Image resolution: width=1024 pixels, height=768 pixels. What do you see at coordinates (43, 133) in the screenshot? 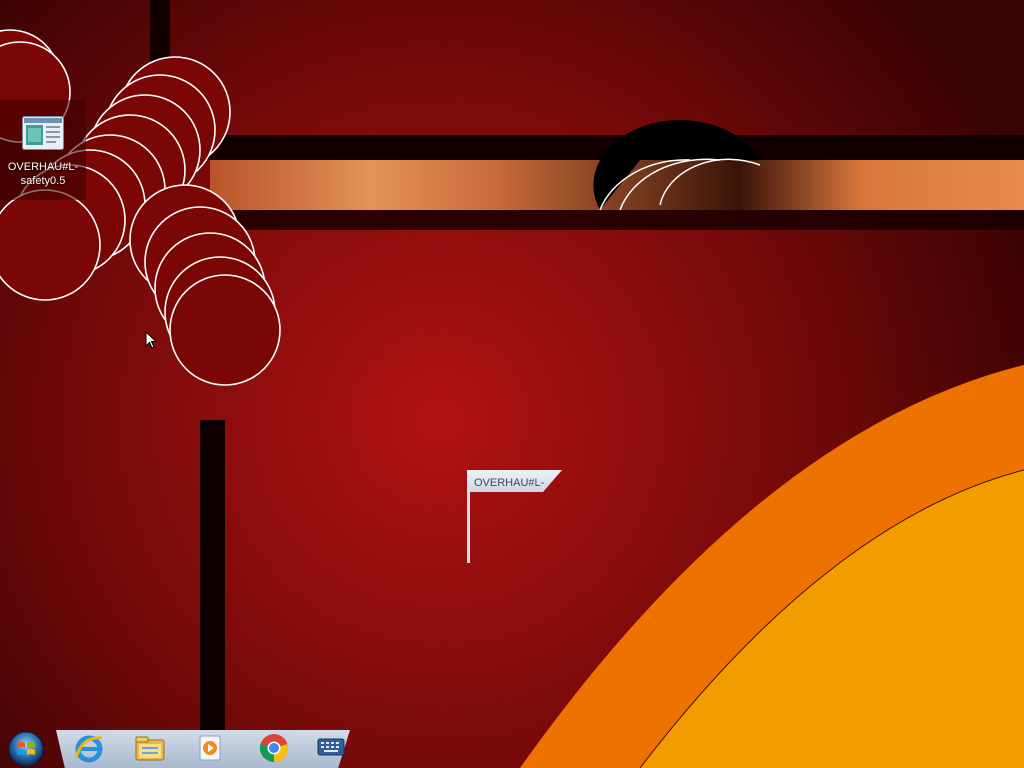
I see `program-window-icon` at bounding box center [43, 133].